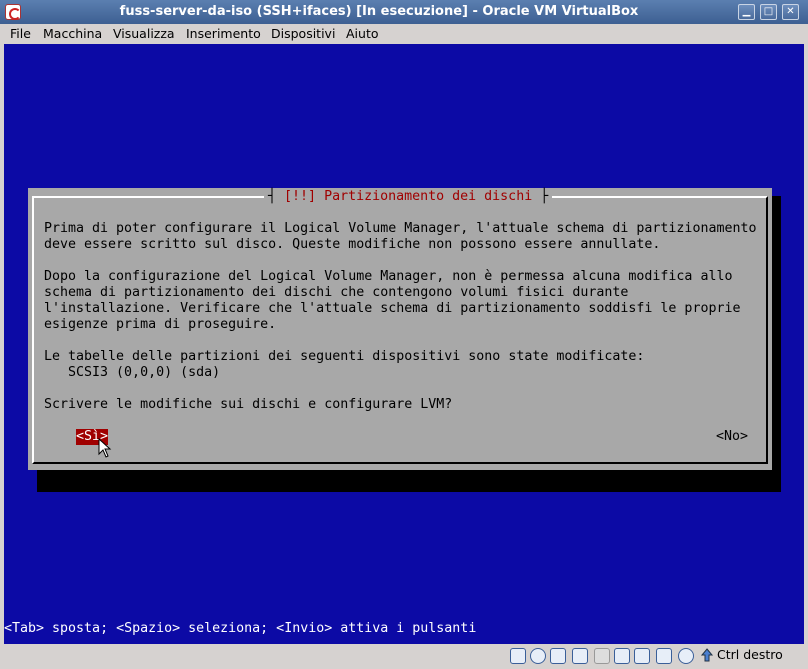 The width and height of the screenshot is (808, 669). What do you see at coordinates (707, 655) in the screenshot?
I see `keyboard-icon` at bounding box center [707, 655].